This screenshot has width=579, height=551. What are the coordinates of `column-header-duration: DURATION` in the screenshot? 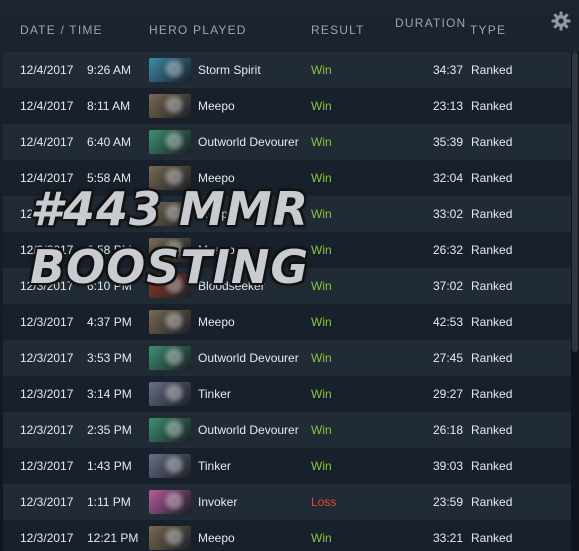 It's located at (430, 23).